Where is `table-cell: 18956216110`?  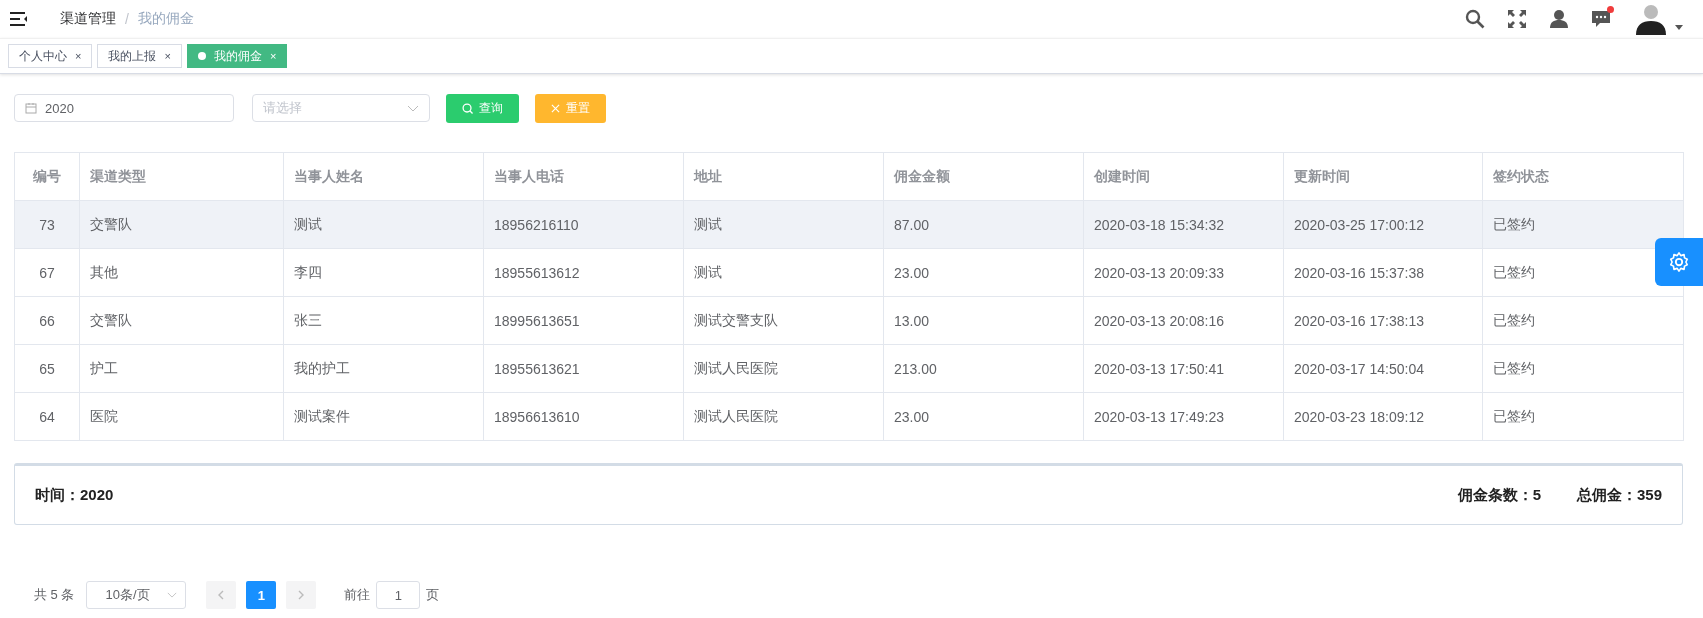
table-cell: 18956216110 is located at coordinates (583, 224).